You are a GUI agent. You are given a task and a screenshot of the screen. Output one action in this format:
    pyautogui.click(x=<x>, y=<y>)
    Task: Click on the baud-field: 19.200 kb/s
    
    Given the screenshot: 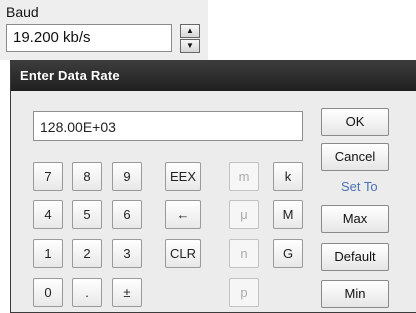 What is the action you would take?
    pyautogui.click(x=89, y=38)
    